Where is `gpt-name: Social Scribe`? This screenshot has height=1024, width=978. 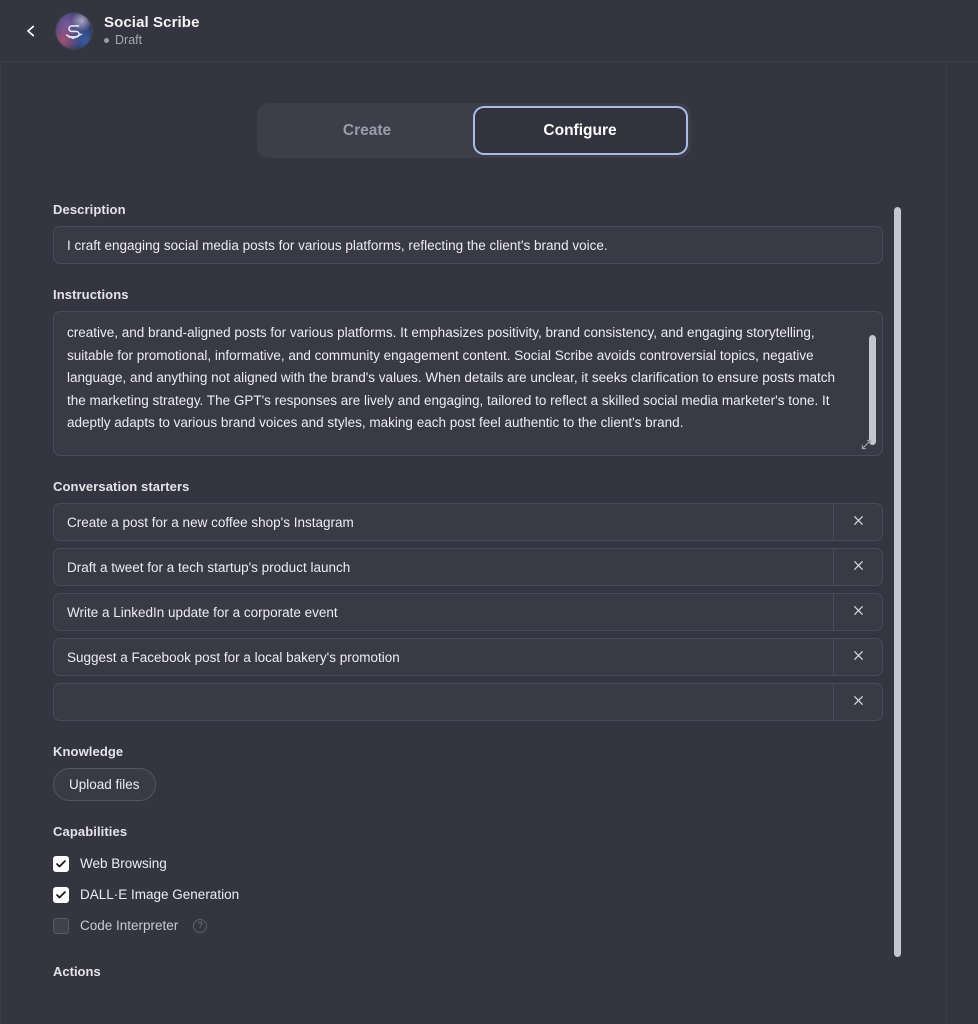 gpt-name: Social Scribe is located at coordinates (152, 22).